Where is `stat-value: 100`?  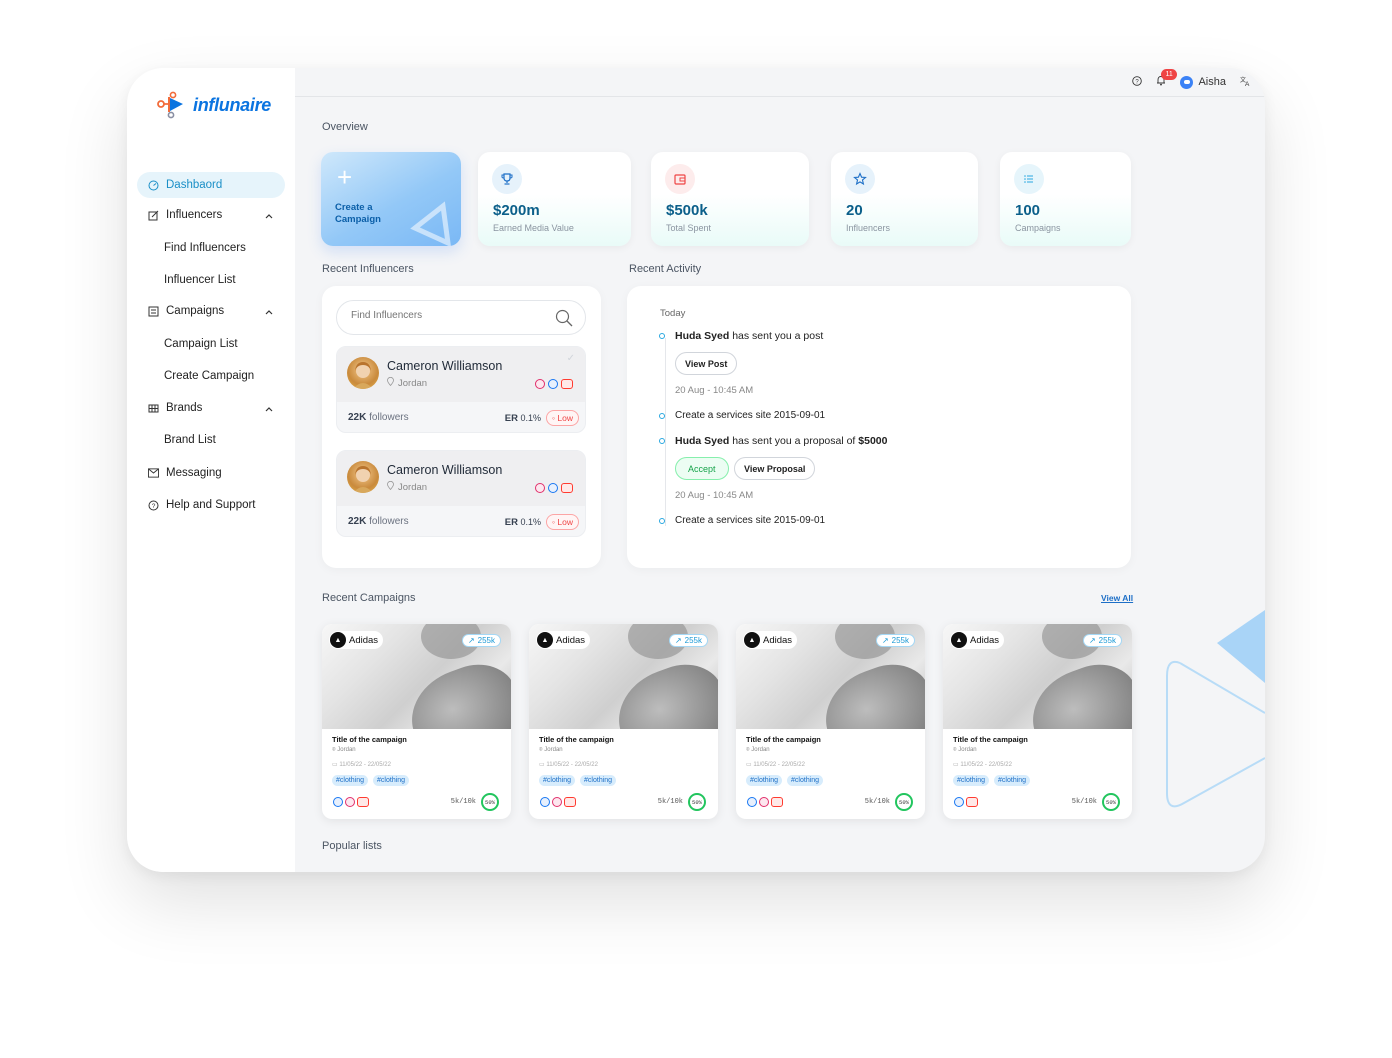
stat-value: 100 is located at coordinates (1028, 210).